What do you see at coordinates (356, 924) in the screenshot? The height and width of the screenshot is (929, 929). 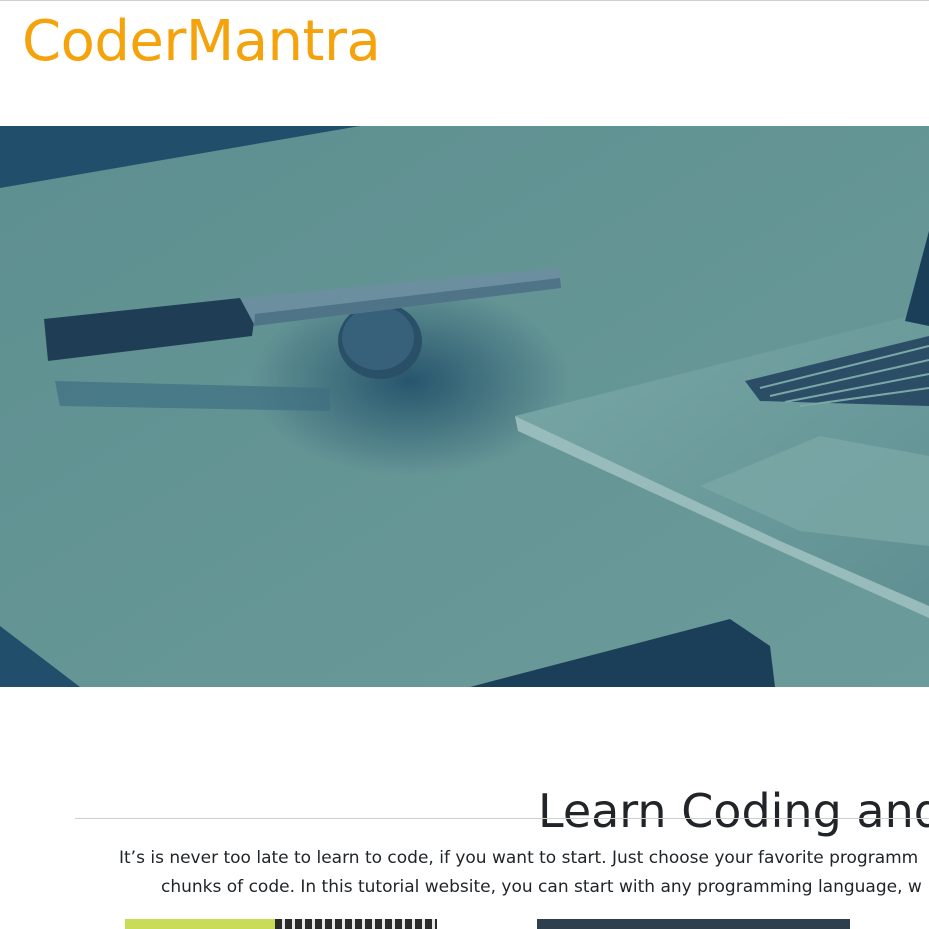 I see `keyboard-thumbnail-pattern` at bounding box center [356, 924].